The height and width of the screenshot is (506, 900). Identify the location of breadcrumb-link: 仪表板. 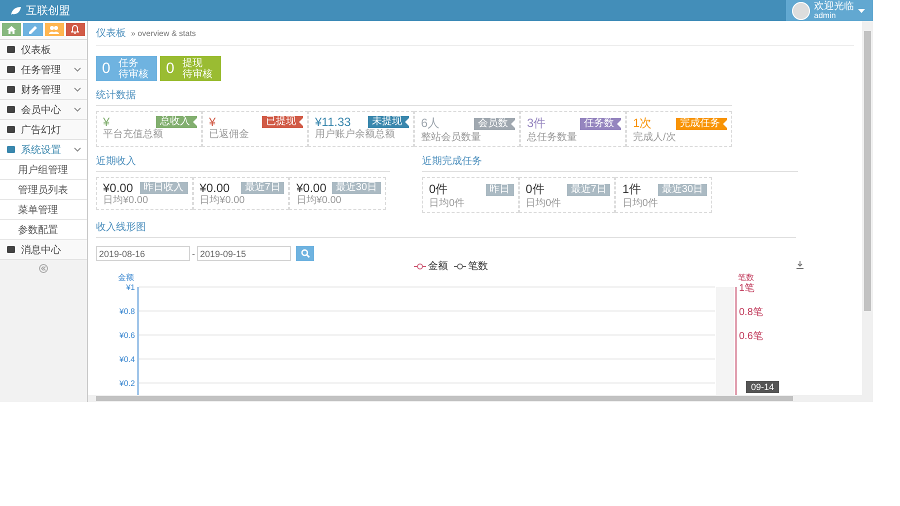
(111, 33).